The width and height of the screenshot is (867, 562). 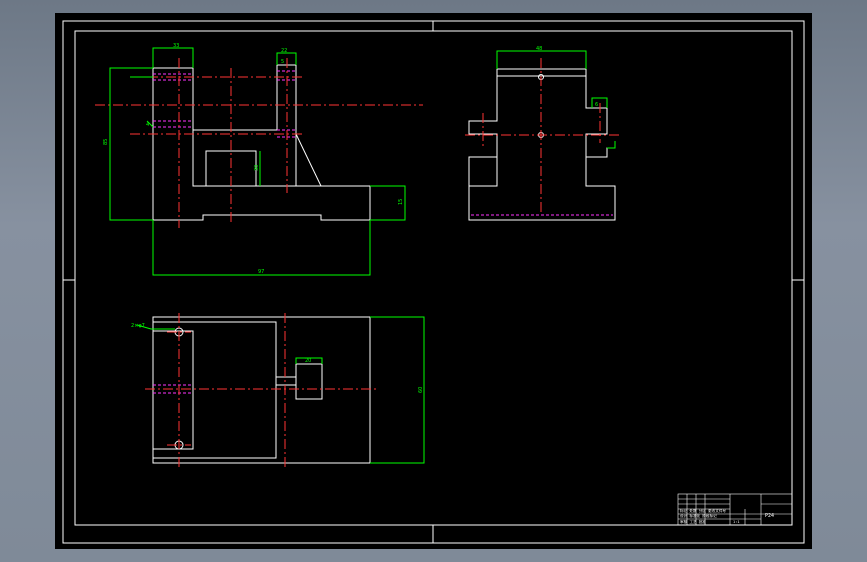 What do you see at coordinates (401, 202) in the screenshot?
I see `dim-base-height: 15` at bounding box center [401, 202].